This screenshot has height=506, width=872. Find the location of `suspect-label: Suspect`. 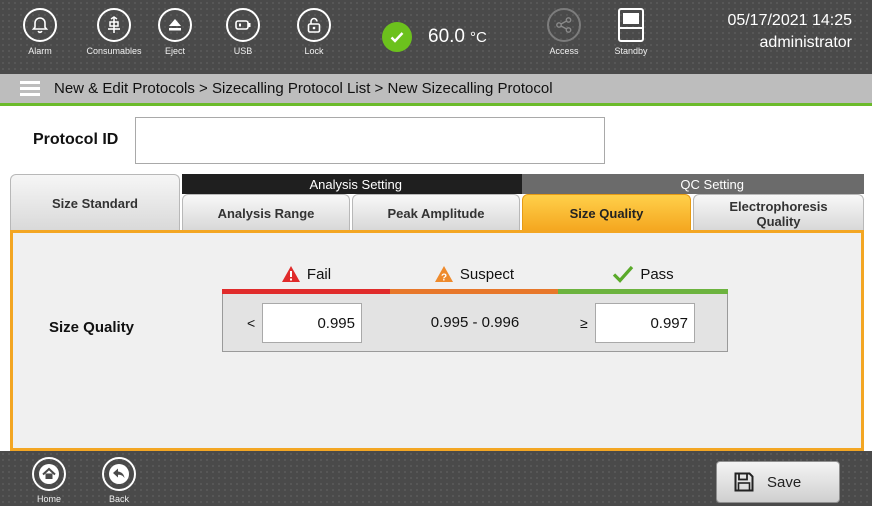

suspect-label: Suspect is located at coordinates (487, 274).